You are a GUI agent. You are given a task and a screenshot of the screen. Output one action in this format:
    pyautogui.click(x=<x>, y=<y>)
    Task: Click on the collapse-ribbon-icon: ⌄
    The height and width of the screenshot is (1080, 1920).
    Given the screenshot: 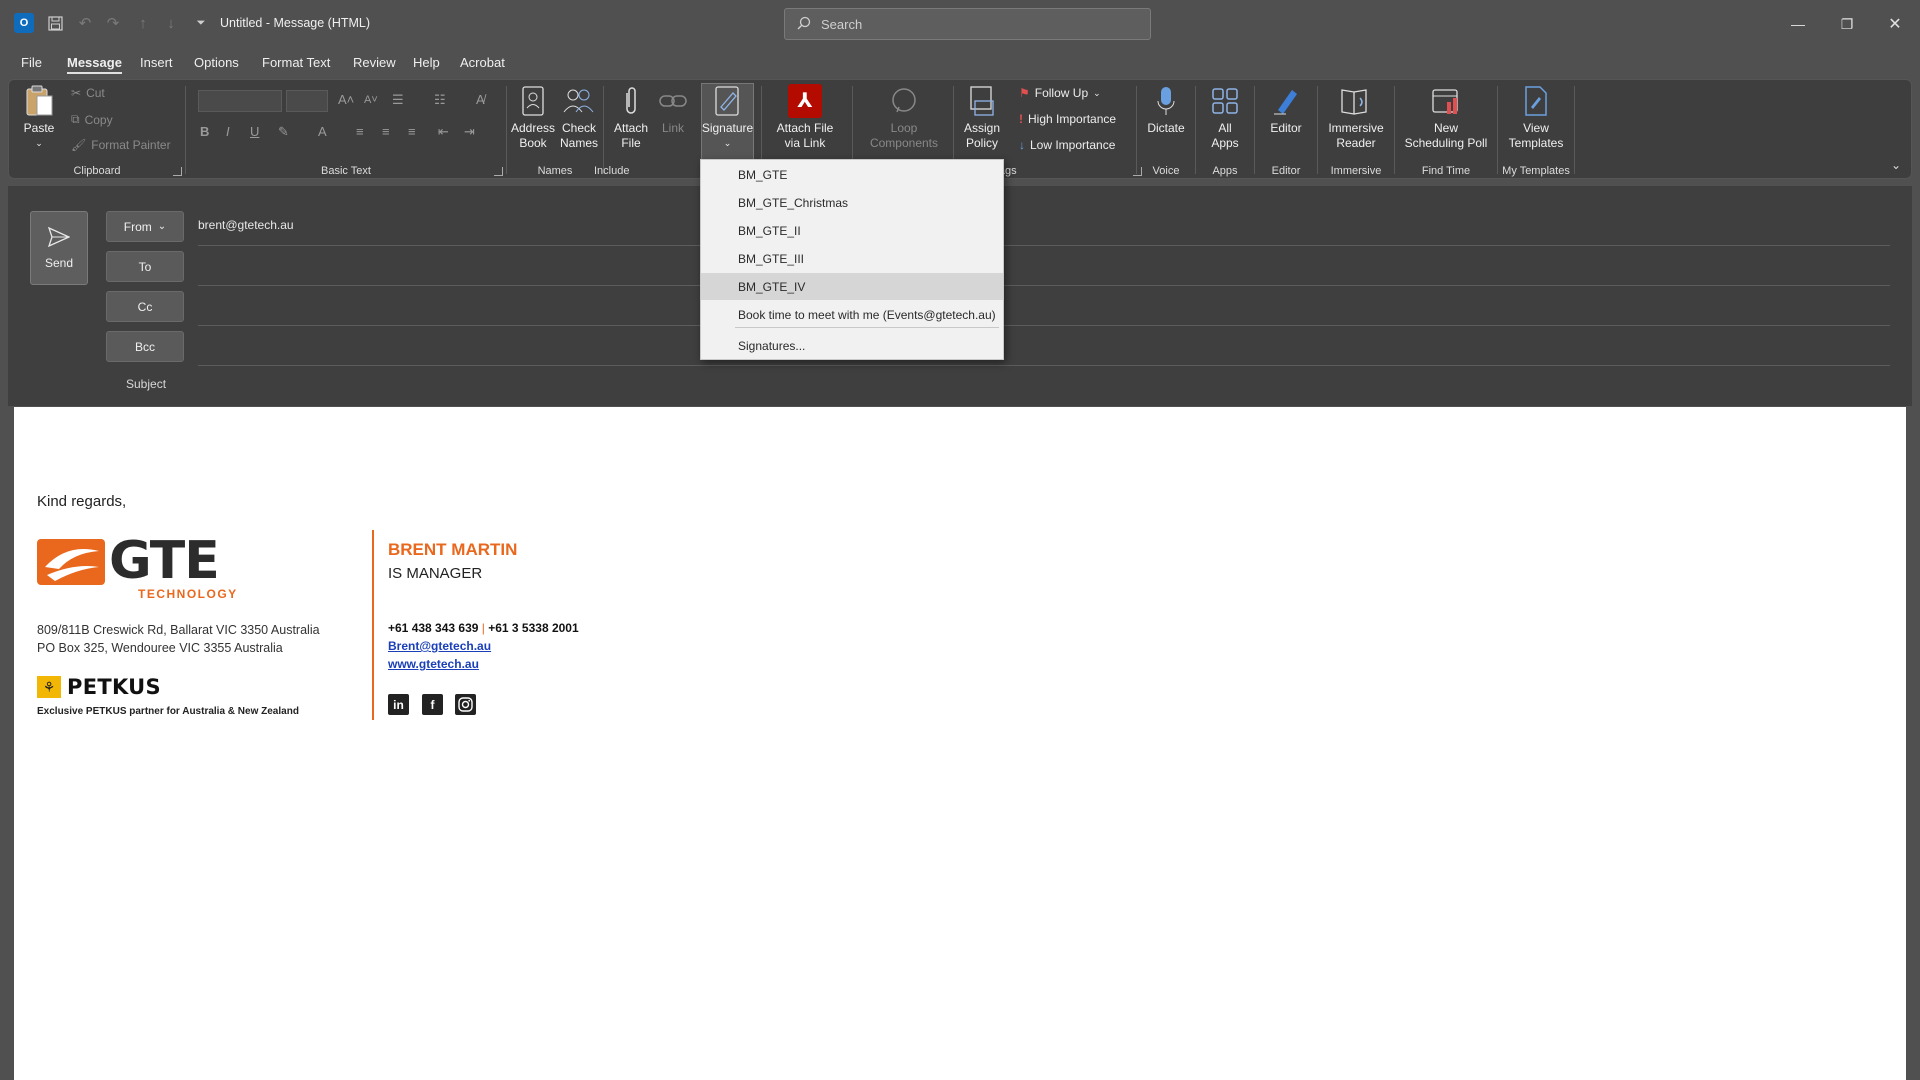 What is the action you would take?
    pyautogui.click(x=1896, y=165)
    